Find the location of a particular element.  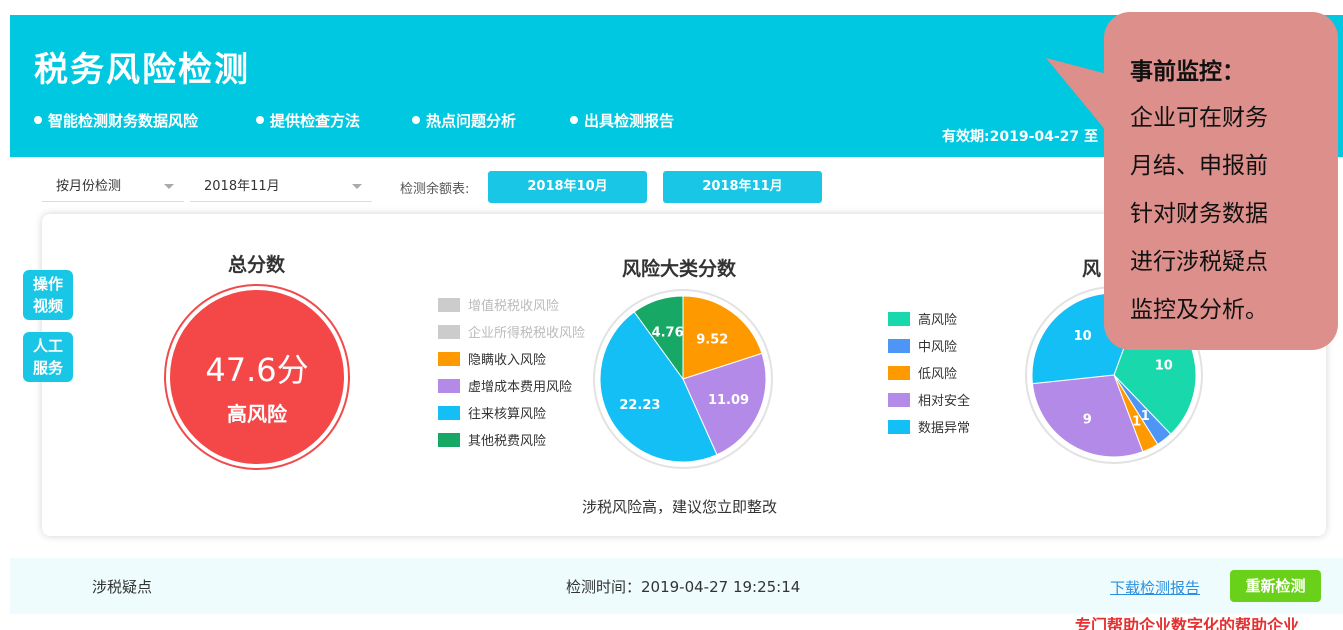

footer-cut-text: 专门帮助企业数字化的帮助企业 is located at coordinates (1187, 623).